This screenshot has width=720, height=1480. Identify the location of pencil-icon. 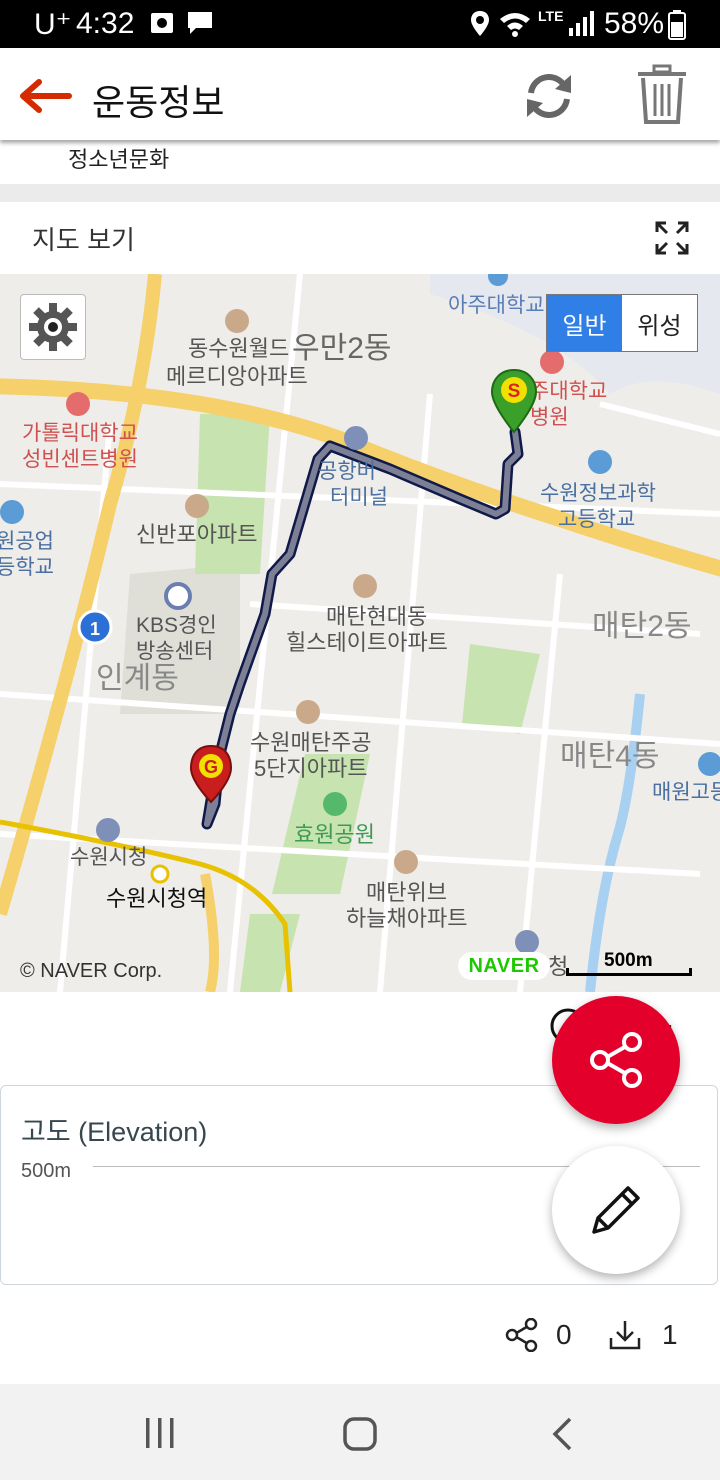
(616, 1210).